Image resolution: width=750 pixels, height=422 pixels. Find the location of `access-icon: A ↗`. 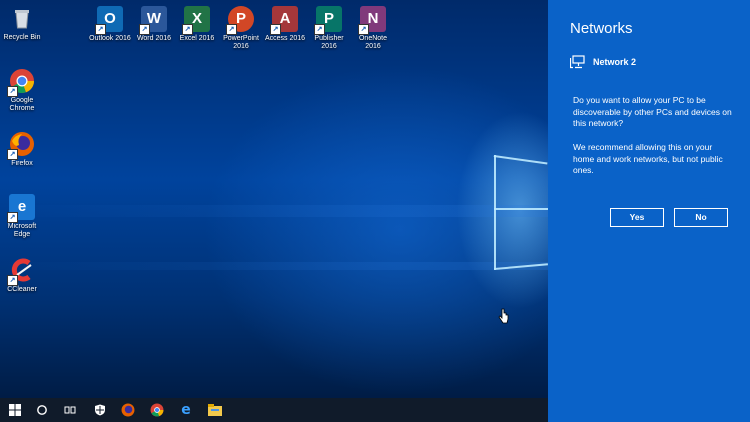

access-icon: A ↗ is located at coordinates (284, 20).